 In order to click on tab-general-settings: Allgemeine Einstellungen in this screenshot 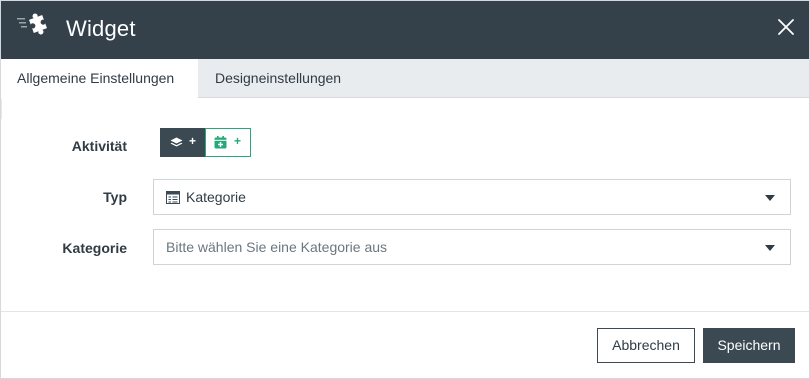, I will do `click(99, 79)`.